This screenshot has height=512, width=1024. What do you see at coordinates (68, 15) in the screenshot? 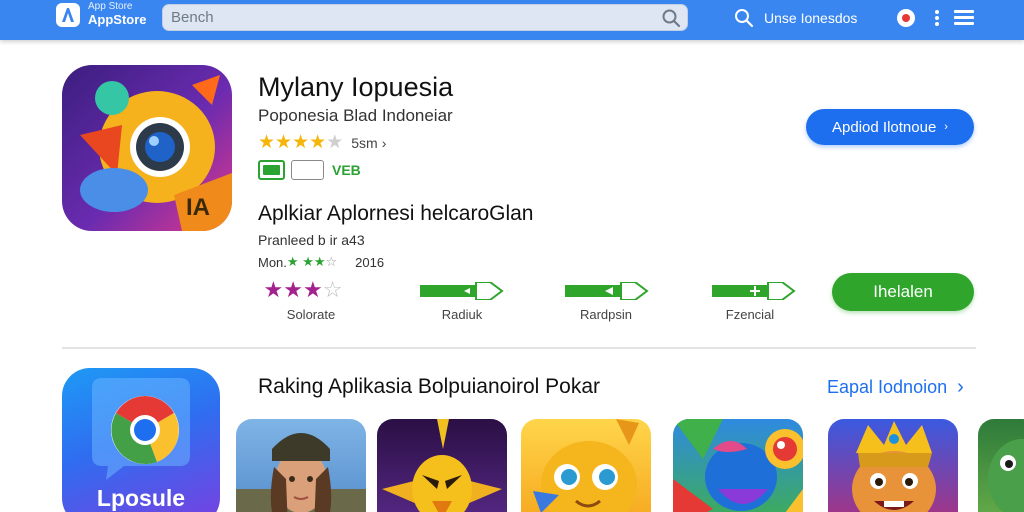
I see `app-store-logo-icon` at bounding box center [68, 15].